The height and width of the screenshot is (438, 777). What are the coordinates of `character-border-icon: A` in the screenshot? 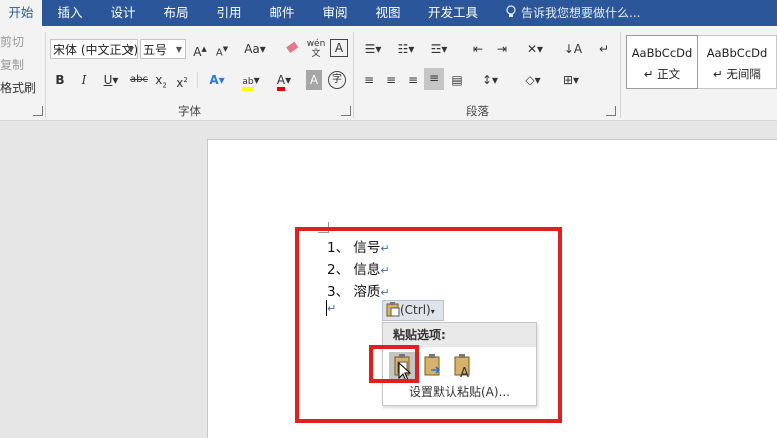 It's located at (339, 48).